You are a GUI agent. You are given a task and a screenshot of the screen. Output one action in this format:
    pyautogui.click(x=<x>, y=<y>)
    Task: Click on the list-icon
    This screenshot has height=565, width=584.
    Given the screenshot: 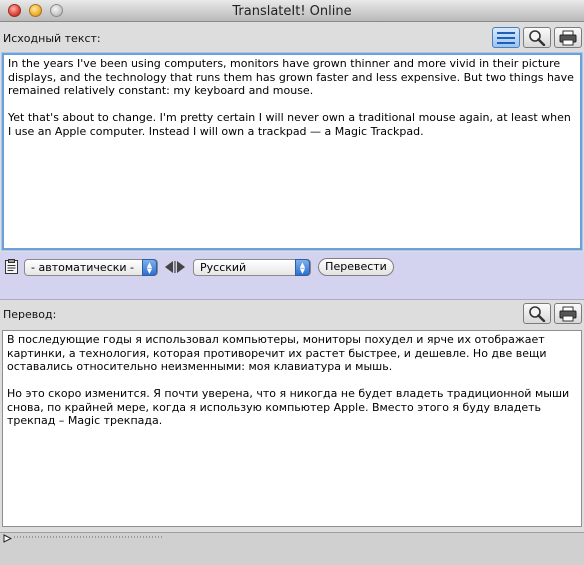 What is the action you would take?
    pyautogui.click(x=506, y=37)
    